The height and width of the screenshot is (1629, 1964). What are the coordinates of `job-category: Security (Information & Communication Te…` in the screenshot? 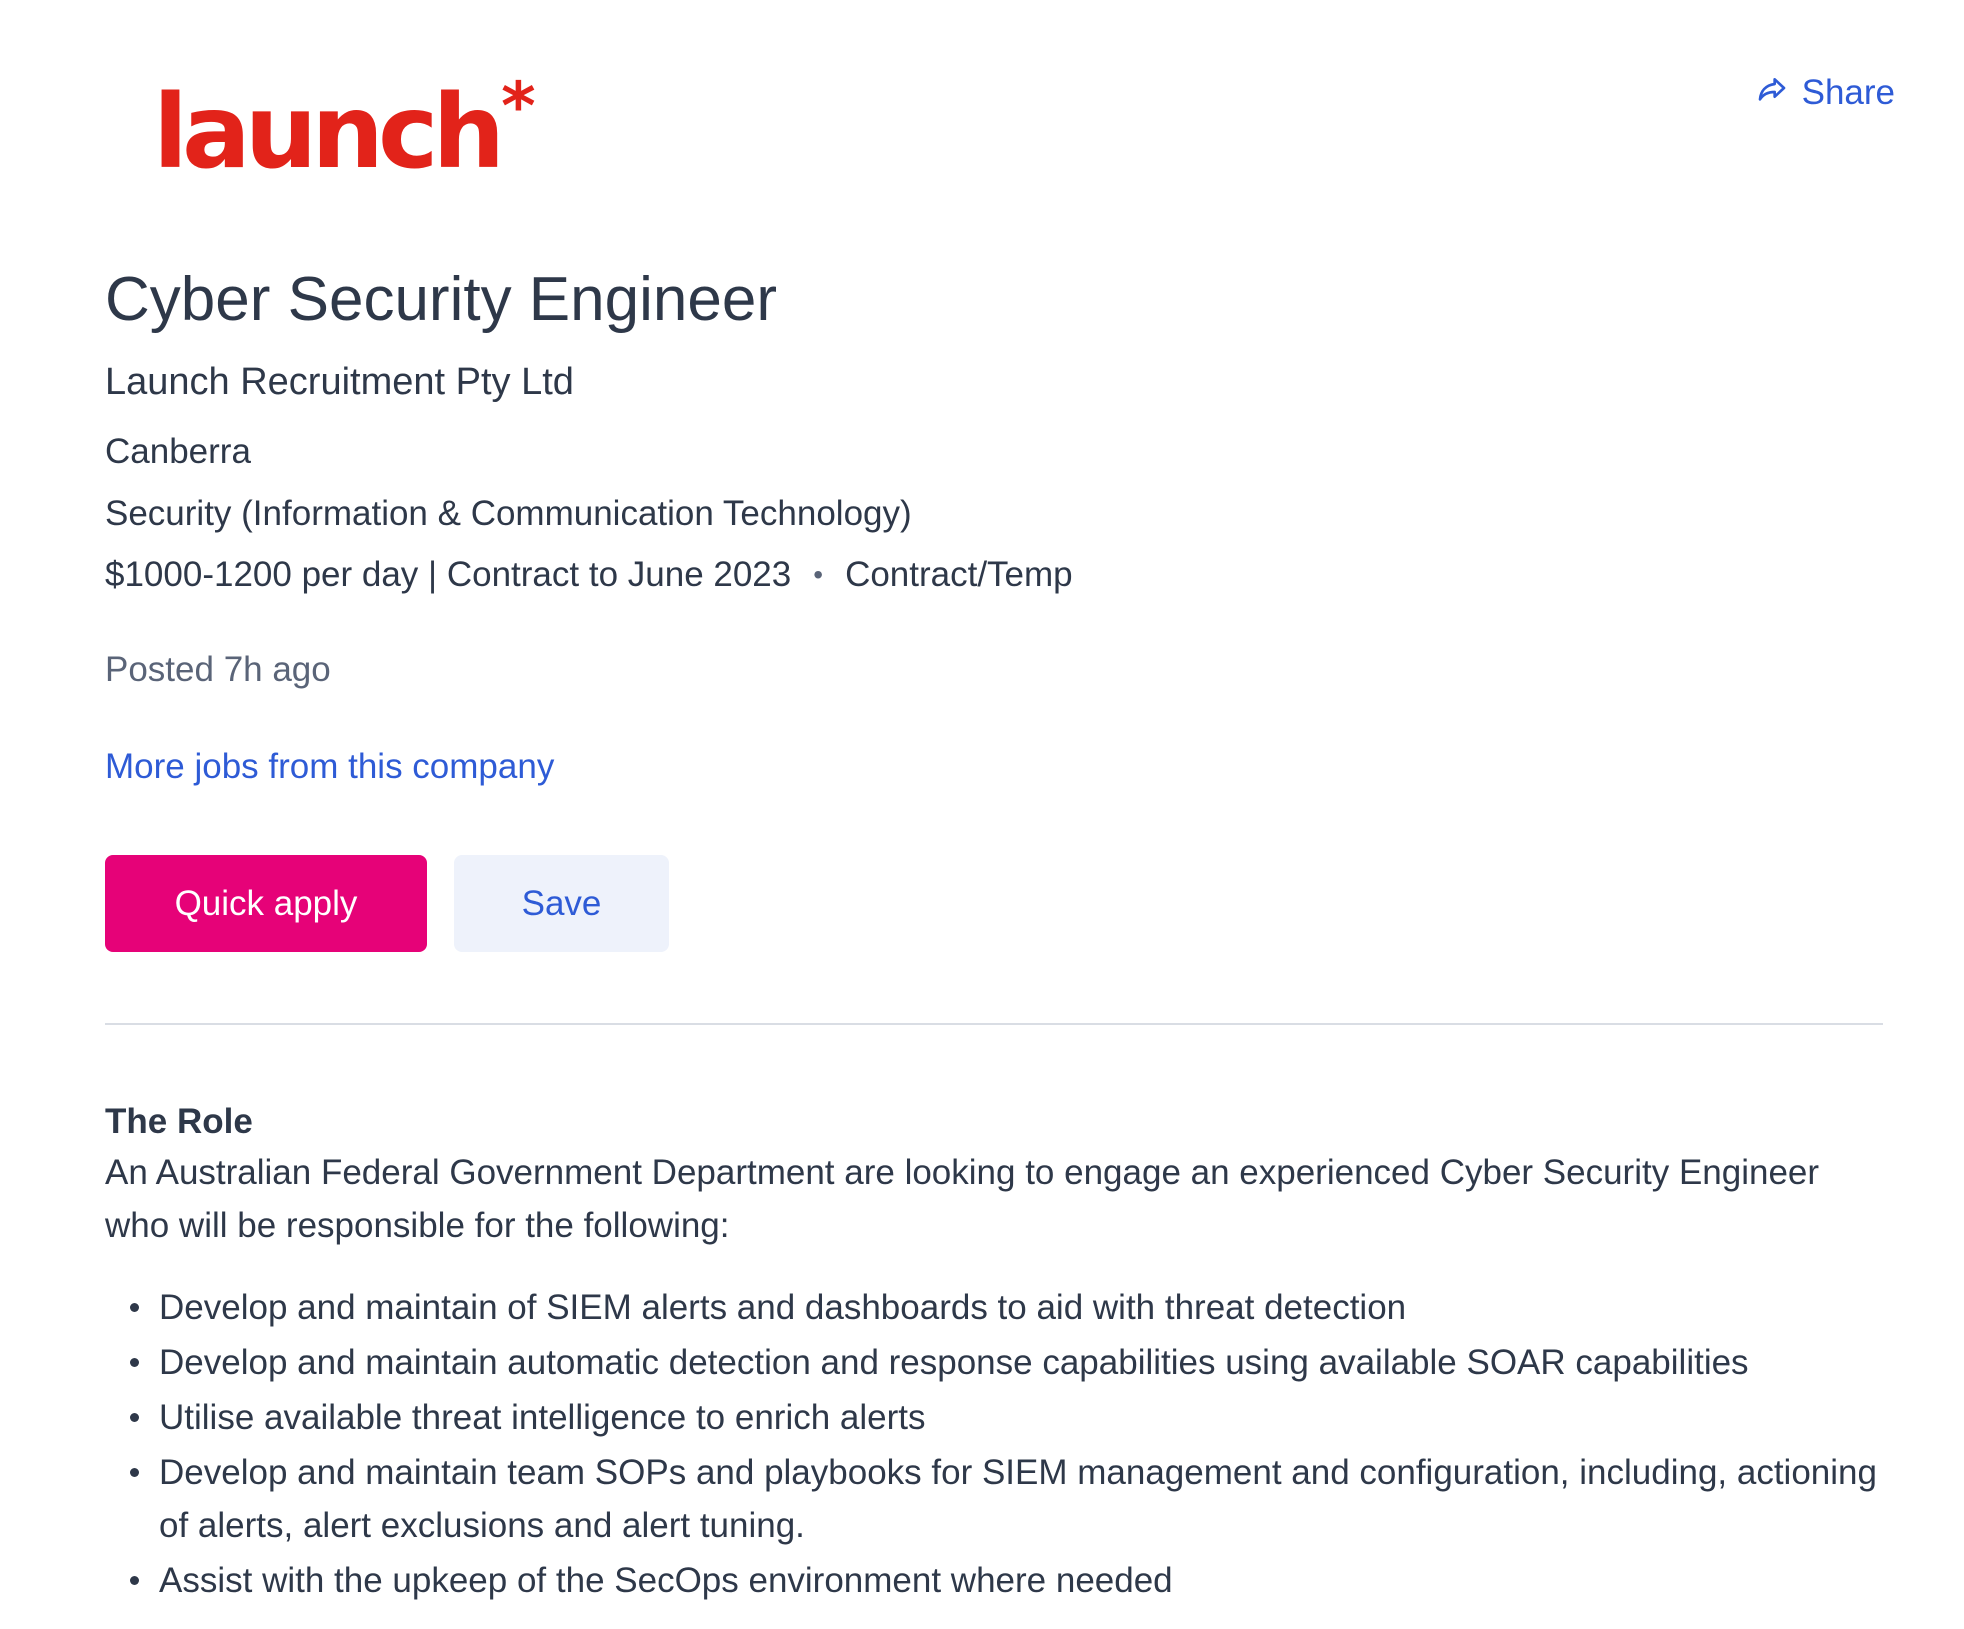 It's located at (508, 513).